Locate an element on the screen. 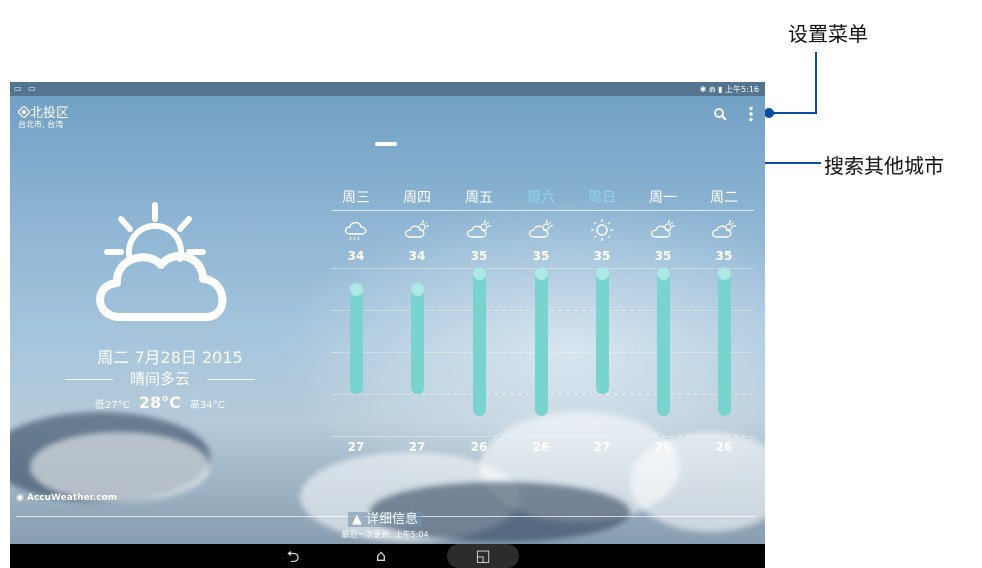 This screenshot has width=982, height=568. forecast-day-label: 周日 is located at coordinates (602, 198).